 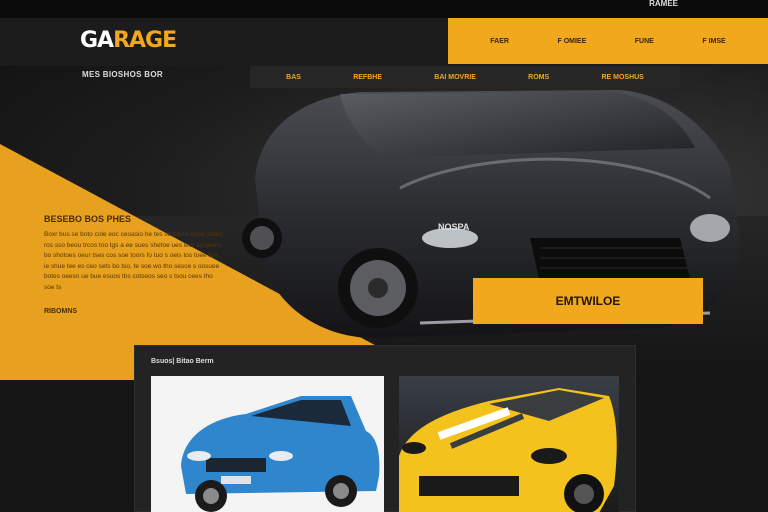 What do you see at coordinates (644, 41) in the screenshot?
I see `main-nav-item-3: FUNE` at bounding box center [644, 41].